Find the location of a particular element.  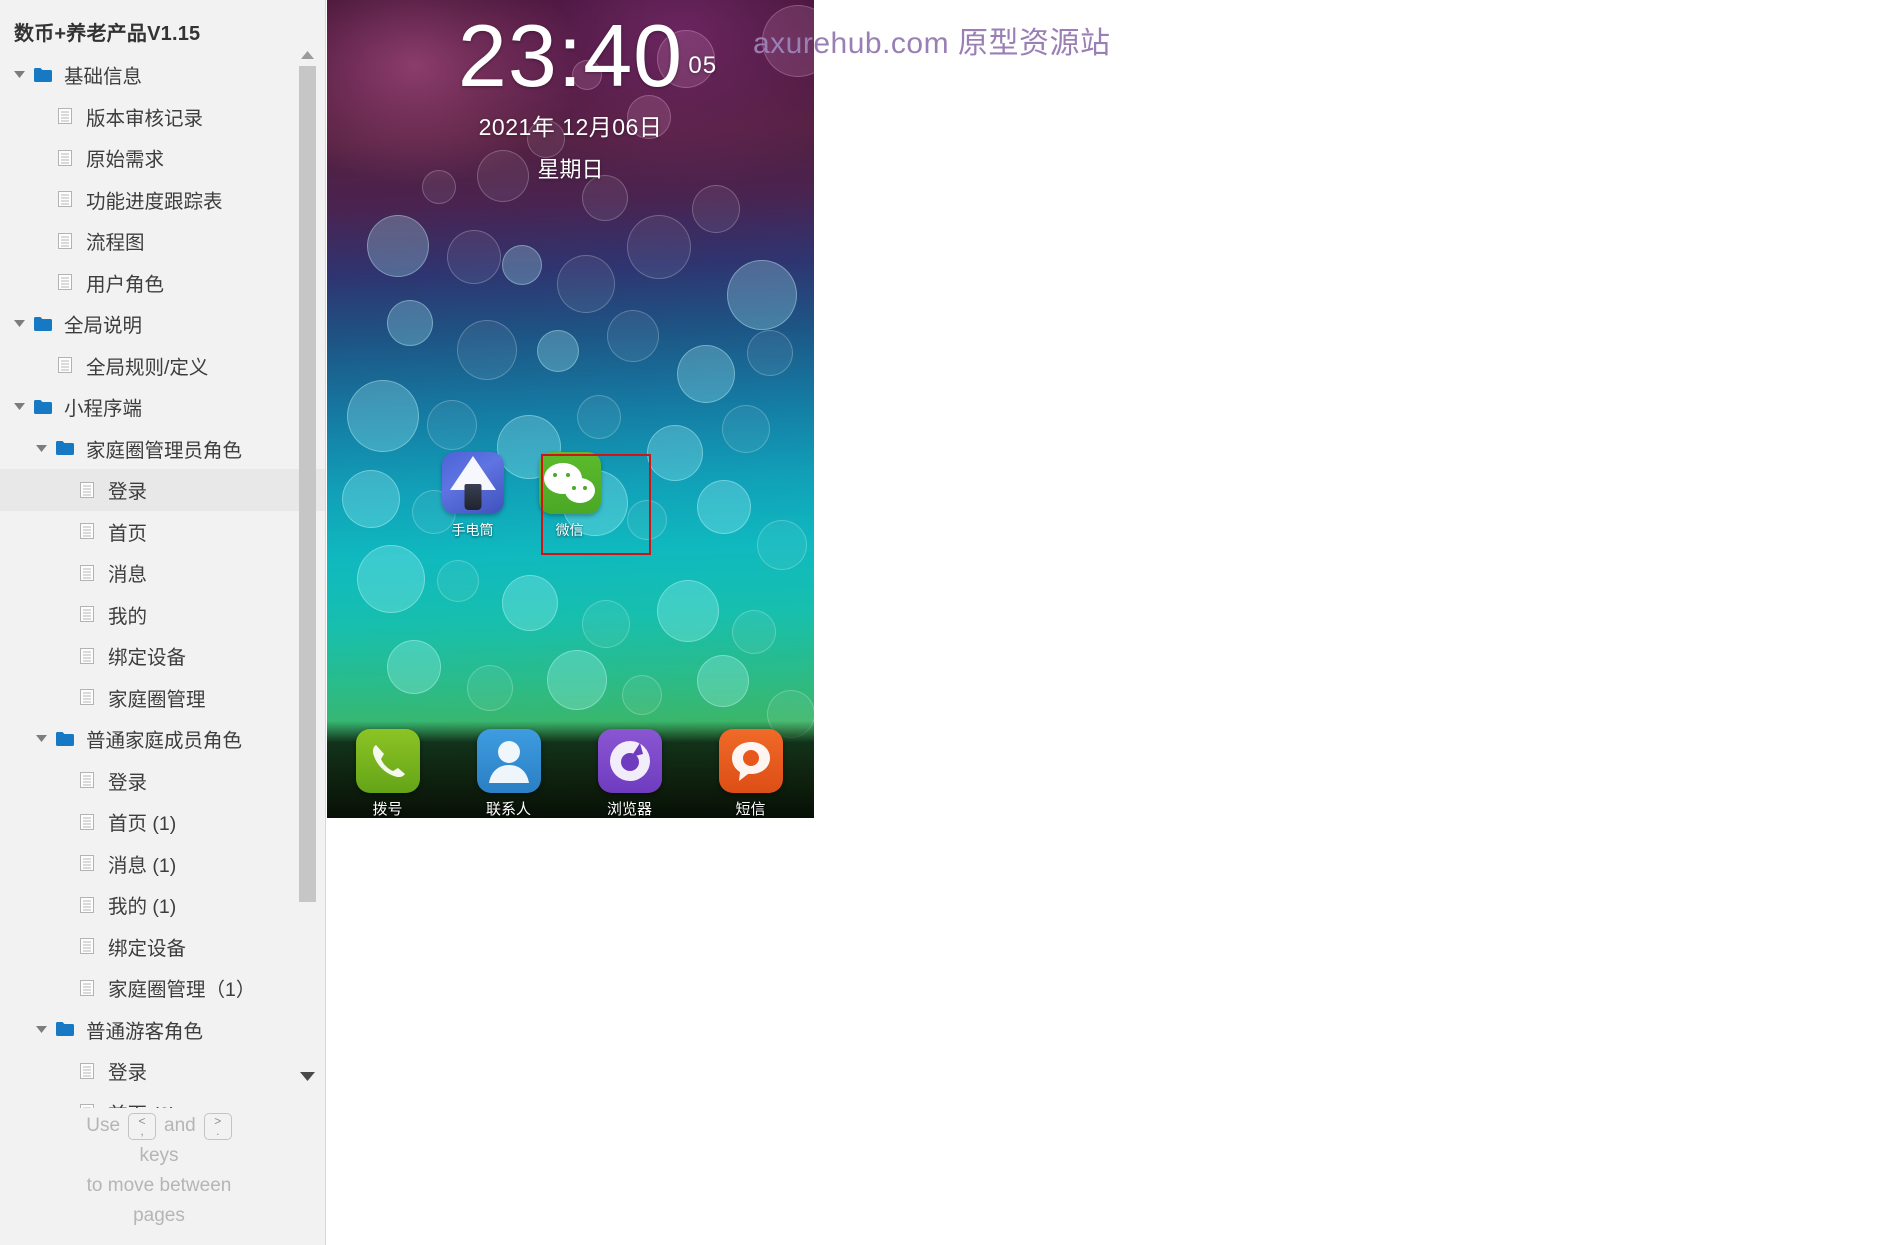

tree-item-label: 全局说明 is located at coordinates (103, 326).